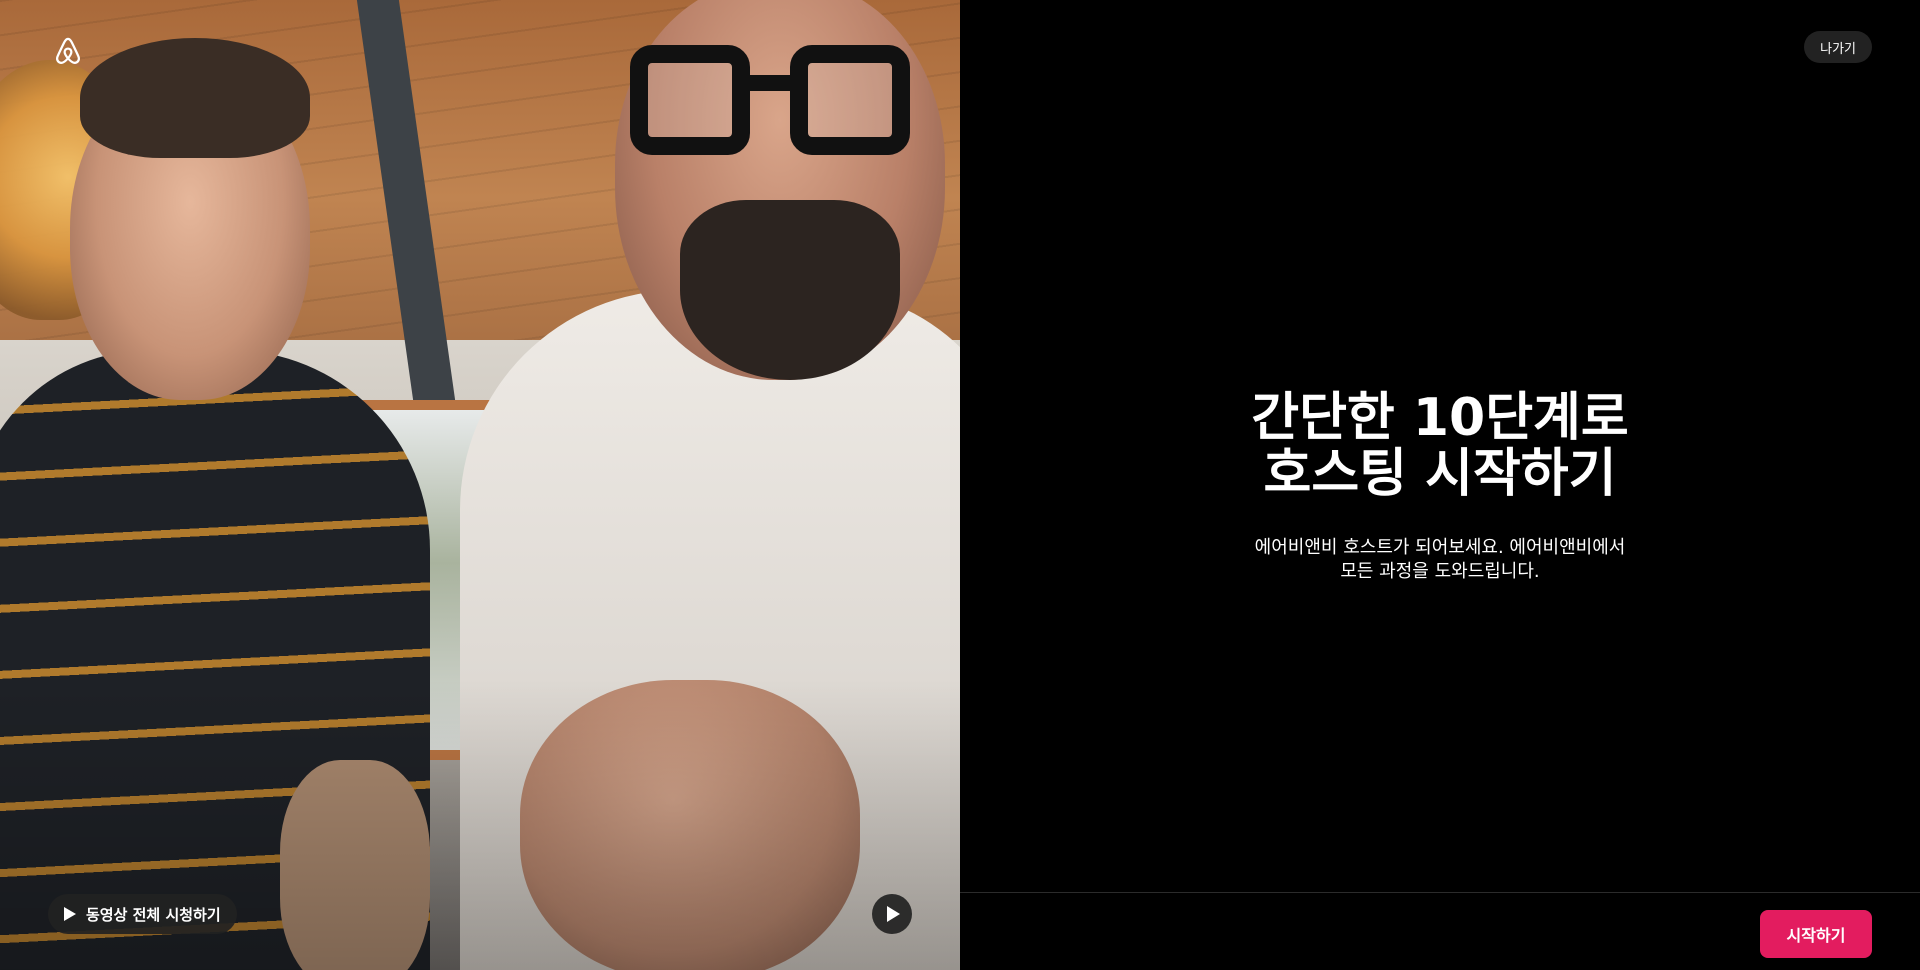  I want to click on exit-button-label: 나가기, so click(1838, 49).